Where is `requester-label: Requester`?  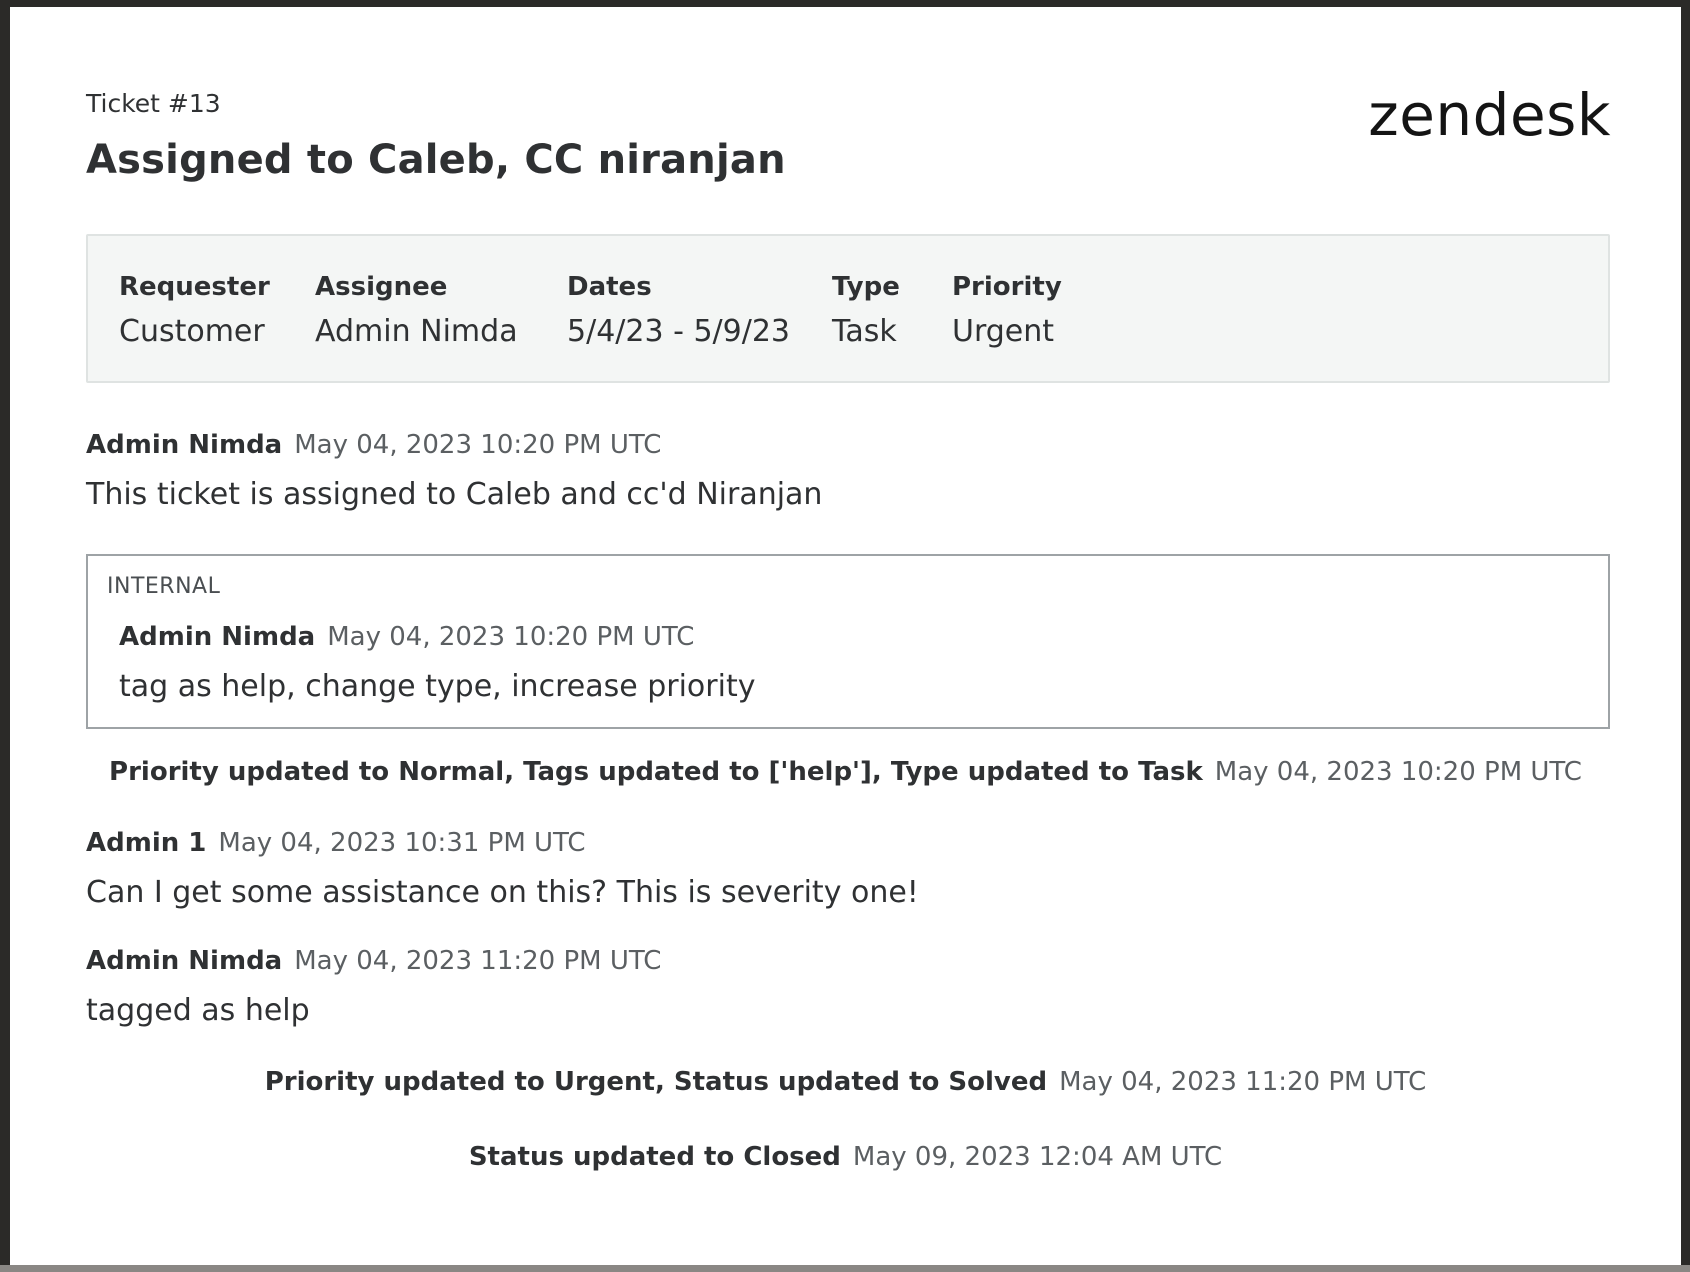 requester-label: Requester is located at coordinates (194, 287).